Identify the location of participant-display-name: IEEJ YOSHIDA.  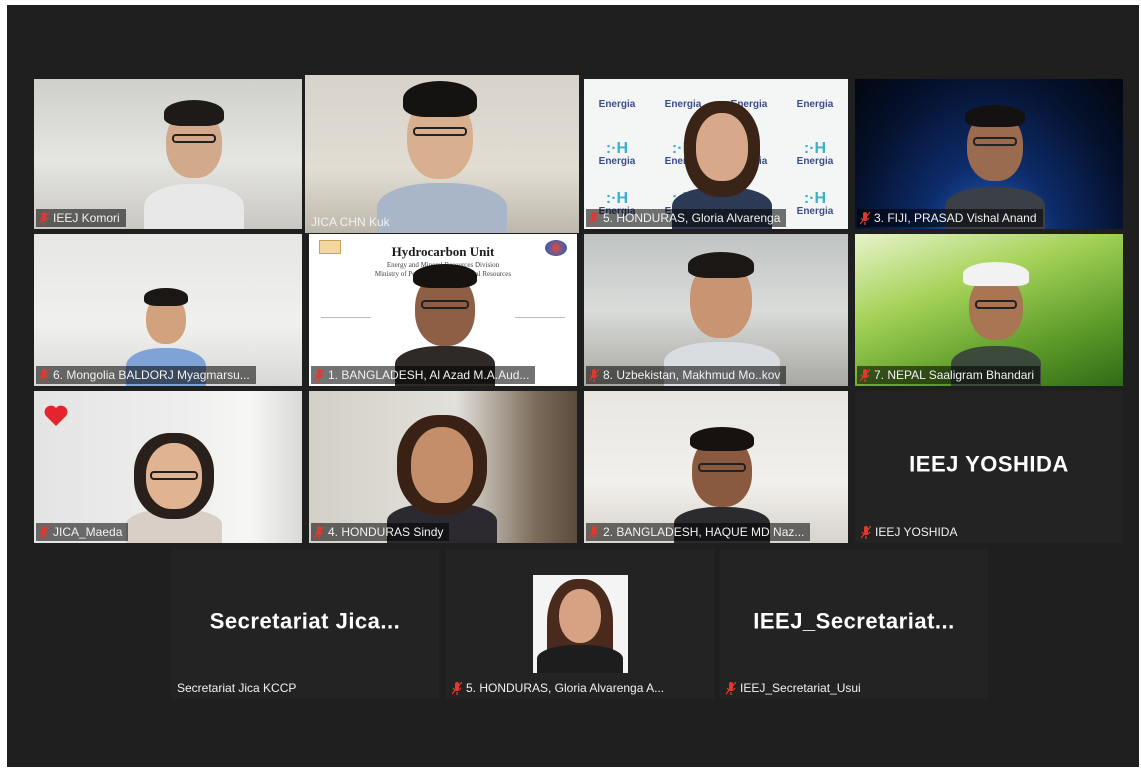
(989, 464).